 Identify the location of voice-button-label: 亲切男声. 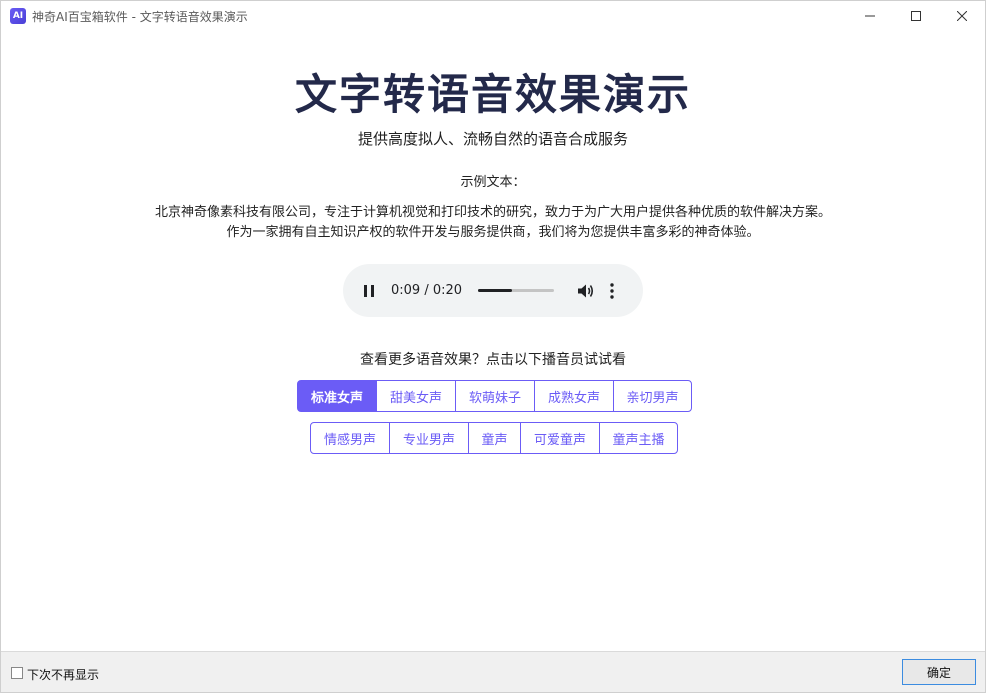
(652, 398).